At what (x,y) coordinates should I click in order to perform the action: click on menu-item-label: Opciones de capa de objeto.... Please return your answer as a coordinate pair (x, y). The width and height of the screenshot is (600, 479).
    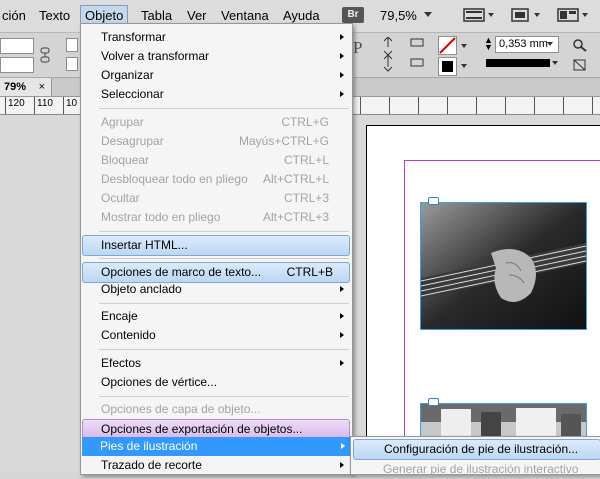
    Looking at the image, I should click on (181, 409).